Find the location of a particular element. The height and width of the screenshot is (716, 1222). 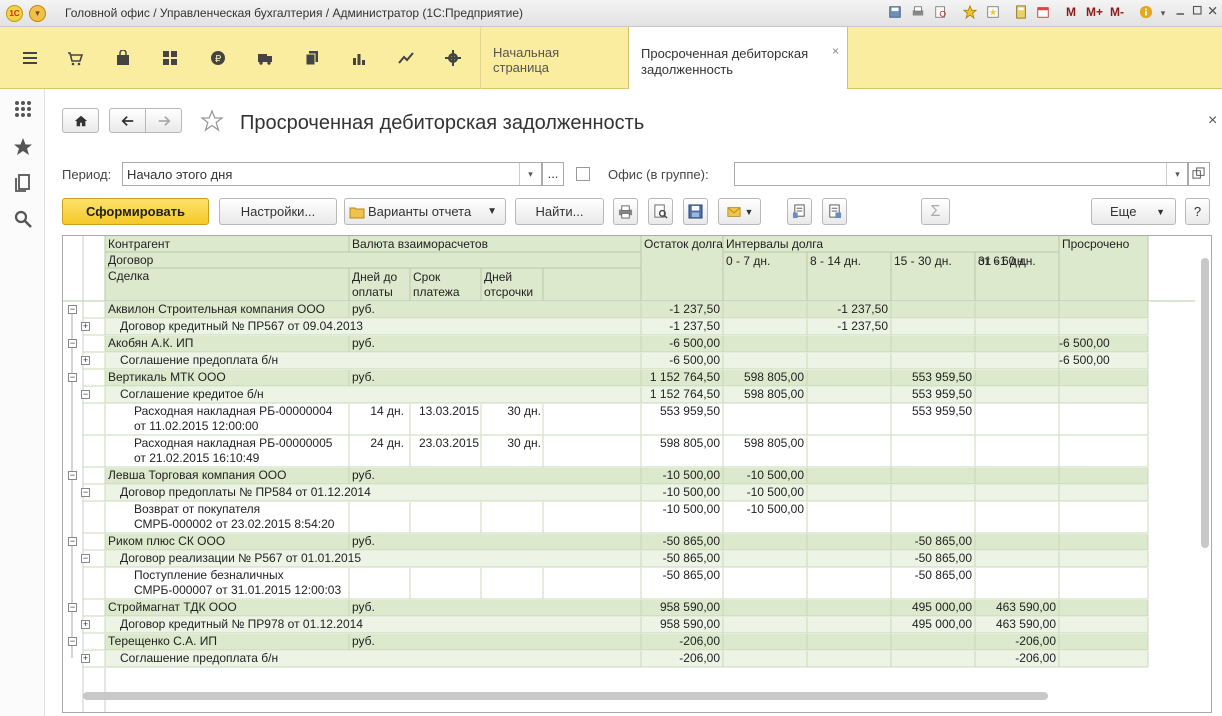

bag-icon is located at coordinates (123, 58).